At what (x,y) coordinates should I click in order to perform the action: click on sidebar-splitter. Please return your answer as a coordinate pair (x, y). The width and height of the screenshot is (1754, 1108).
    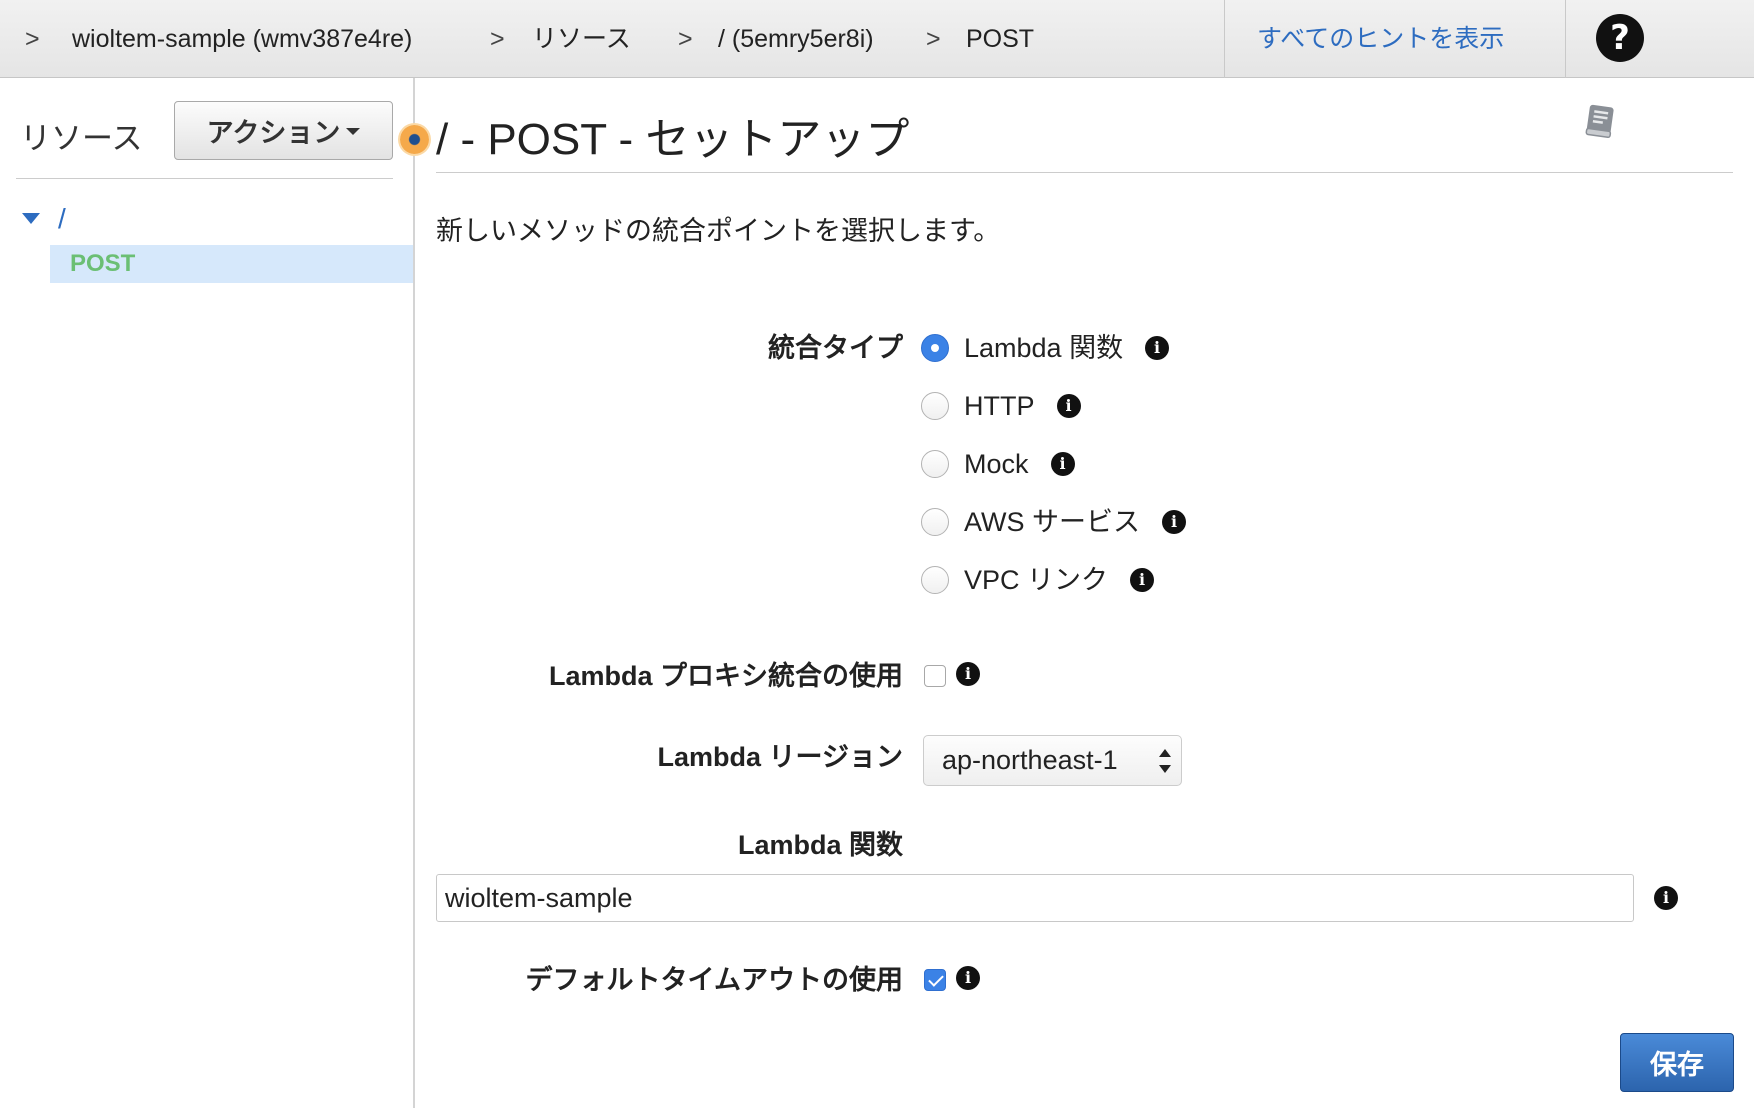
    Looking at the image, I should click on (414, 593).